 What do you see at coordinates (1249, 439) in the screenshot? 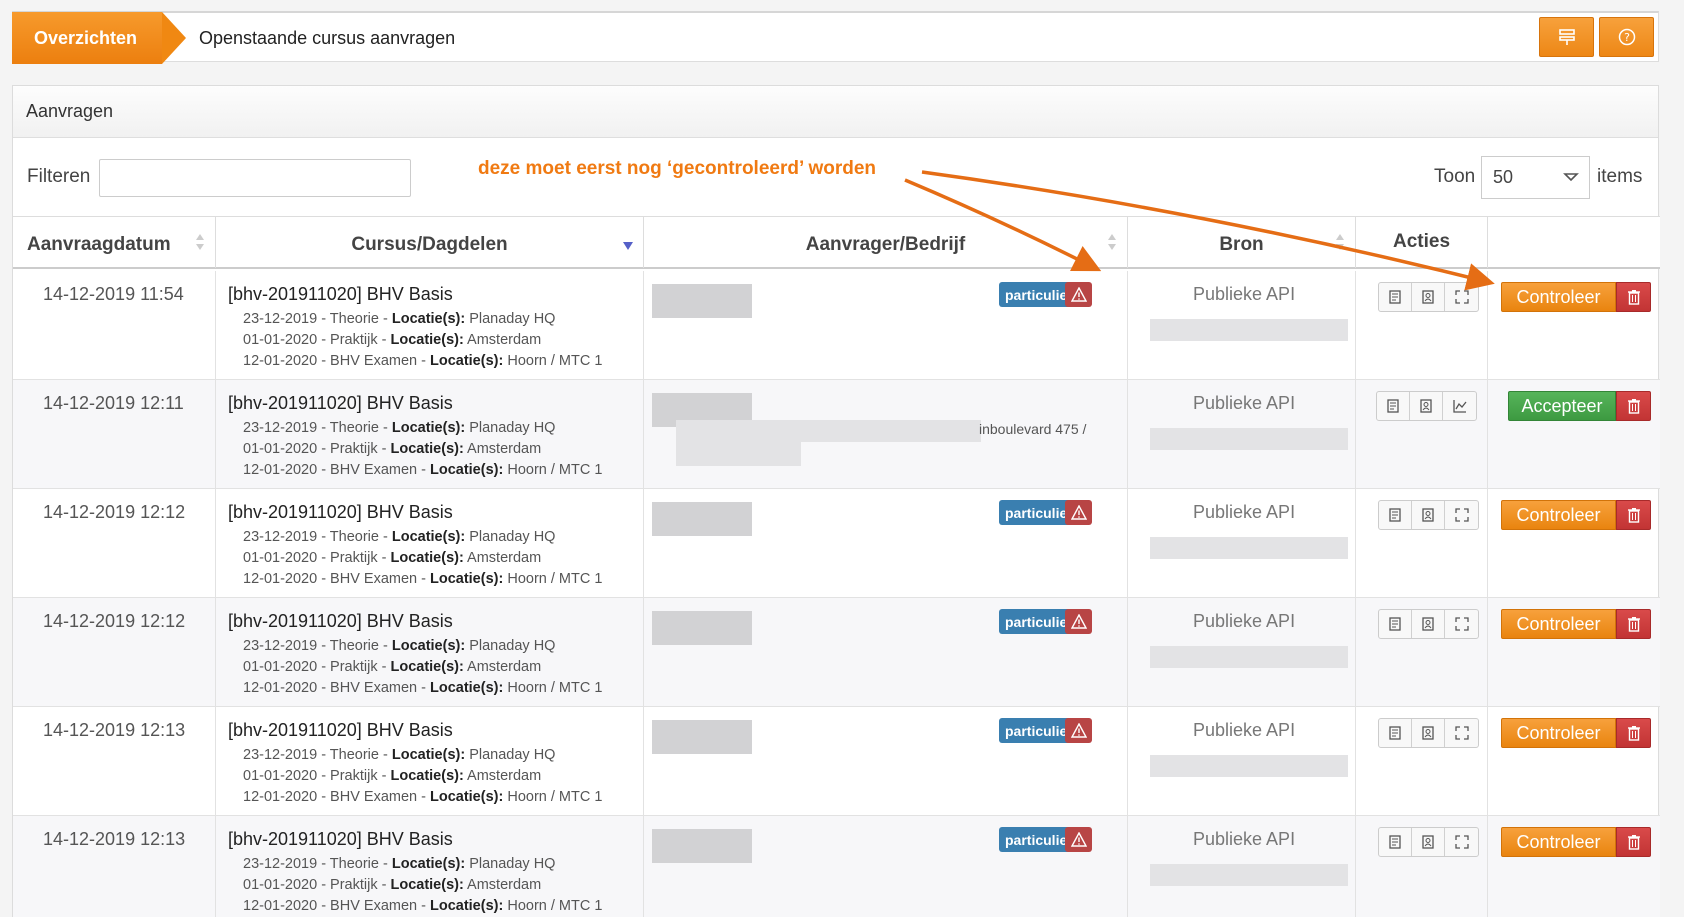
I see `redacted-source-detail` at bounding box center [1249, 439].